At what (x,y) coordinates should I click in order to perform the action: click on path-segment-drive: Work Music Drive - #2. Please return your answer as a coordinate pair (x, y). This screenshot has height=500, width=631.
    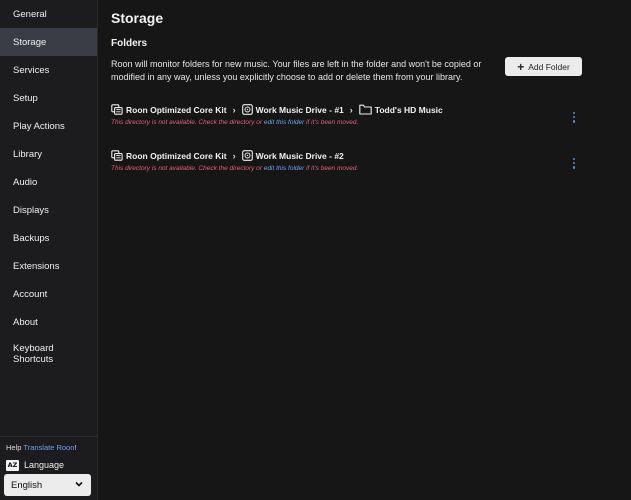
    Looking at the image, I should click on (292, 155).